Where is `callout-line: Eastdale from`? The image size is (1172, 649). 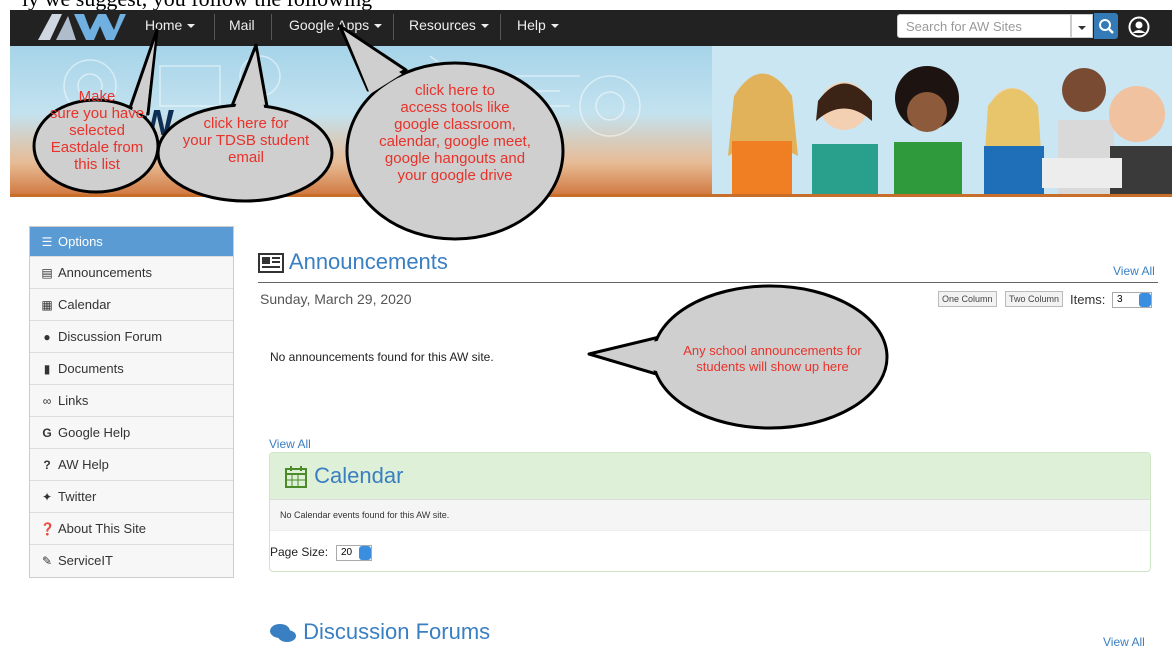
callout-line: Eastdale from is located at coordinates (97, 147).